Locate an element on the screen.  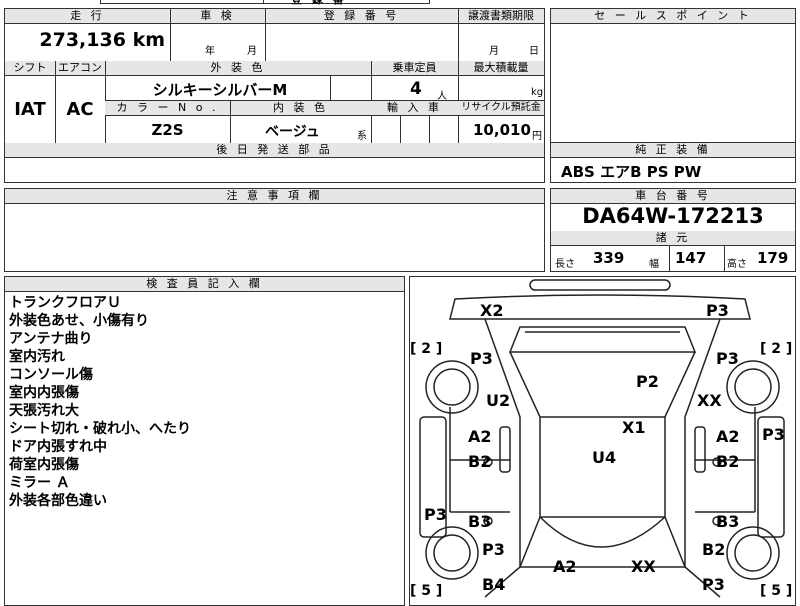
damage-mark: U4 is located at coordinates (604, 457).